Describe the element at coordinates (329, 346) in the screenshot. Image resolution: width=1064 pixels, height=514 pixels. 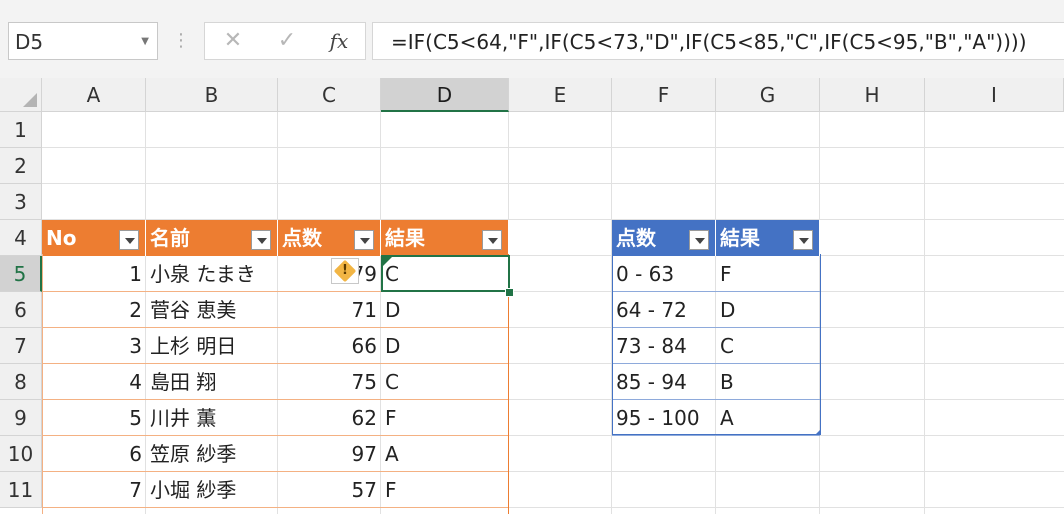
I see `table1-cell: 66` at that location.